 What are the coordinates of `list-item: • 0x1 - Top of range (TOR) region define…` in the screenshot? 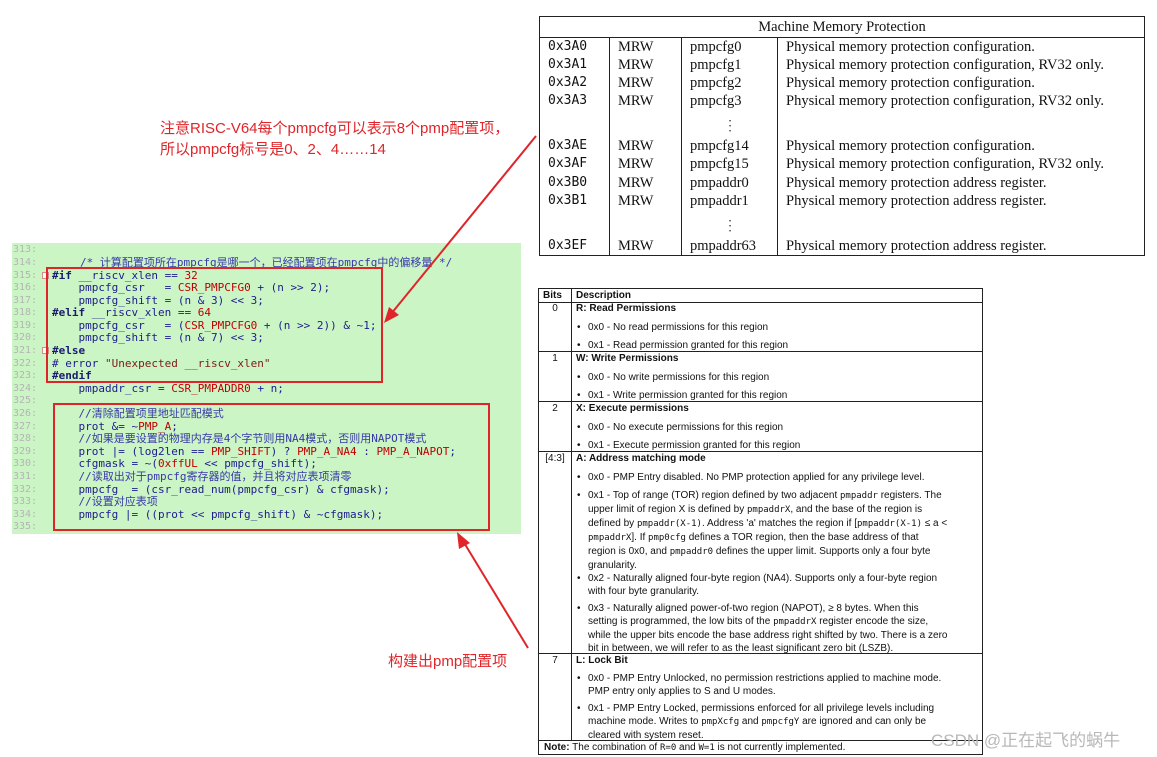 It's located at (777, 530).